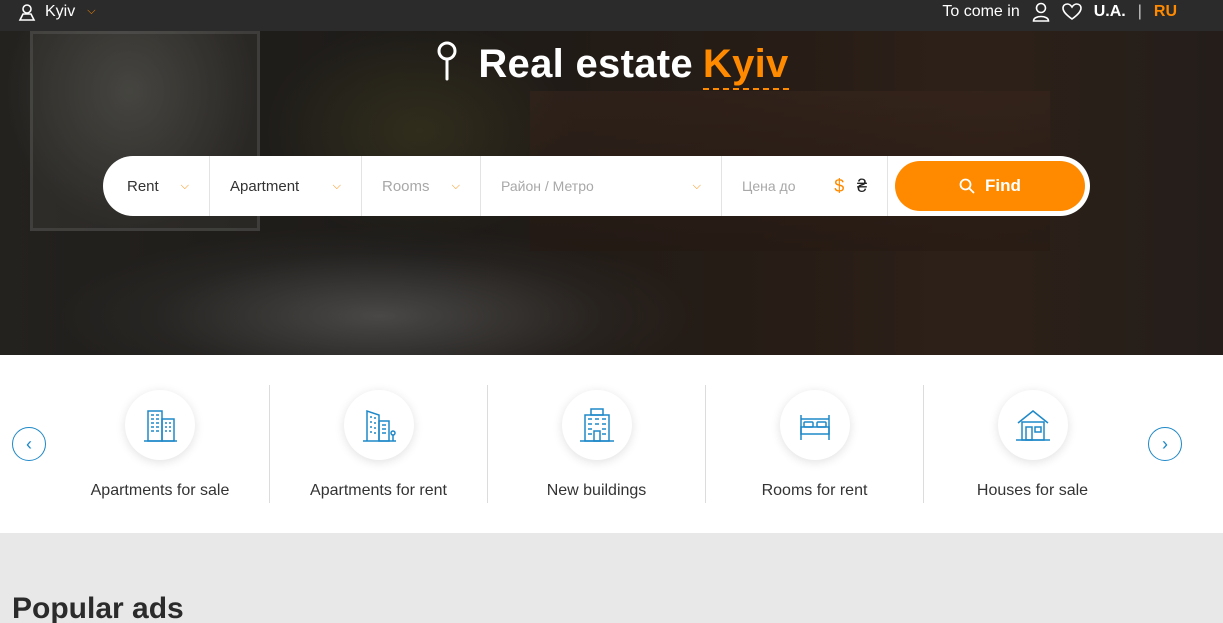  What do you see at coordinates (60, 11) in the screenshot?
I see `city-label: Kyiv` at bounding box center [60, 11].